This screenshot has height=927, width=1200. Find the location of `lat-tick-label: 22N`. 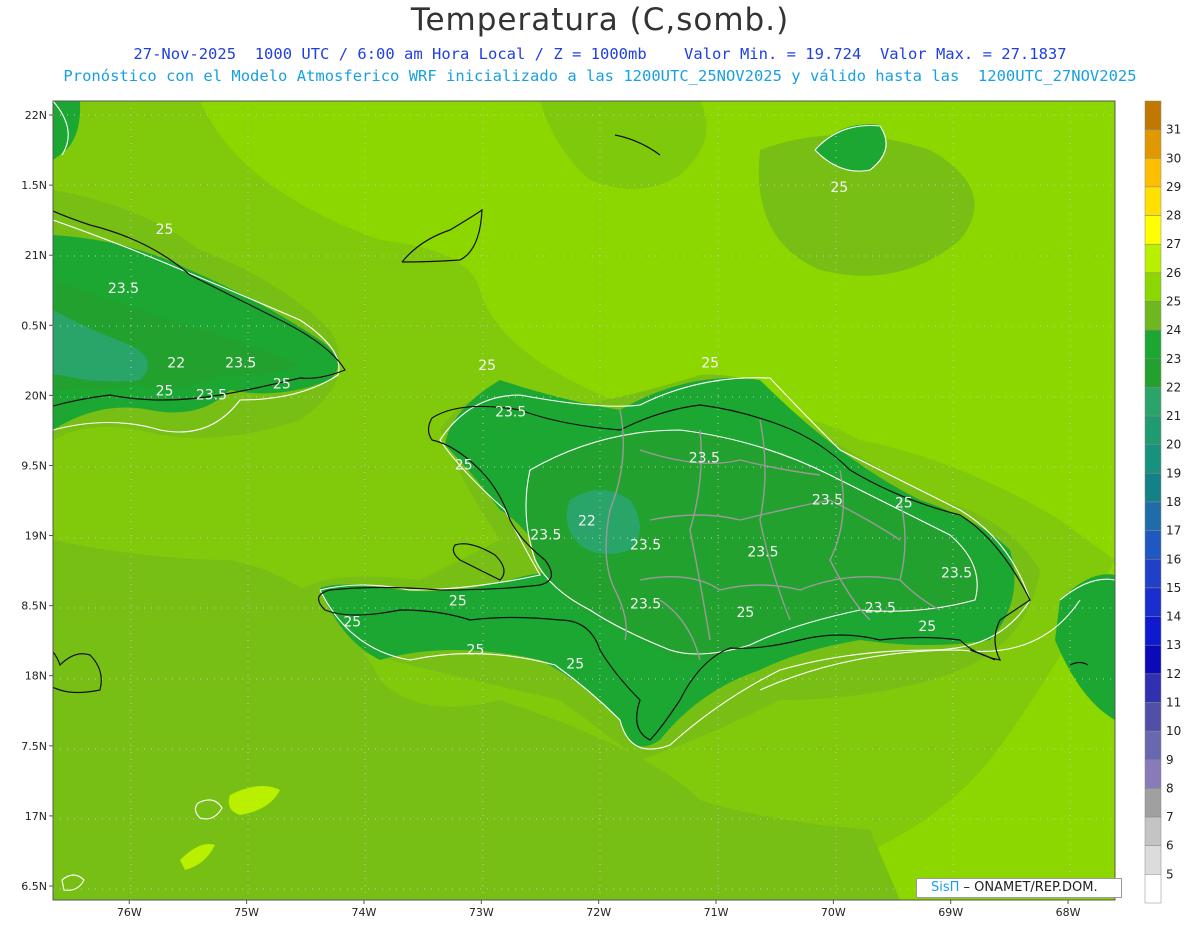

lat-tick-label: 22N is located at coordinates (36, 115).